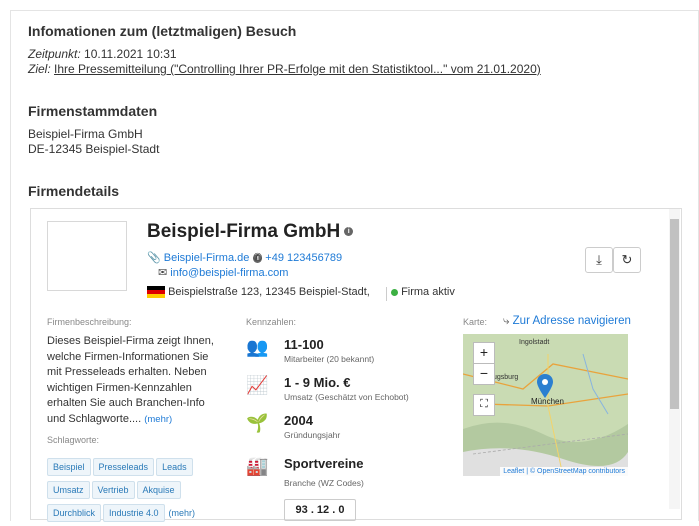 Image resolution: width=699 pixels, height=526 pixels. I want to click on company-name: Beispiel-Firma GmbH i, so click(250, 232).